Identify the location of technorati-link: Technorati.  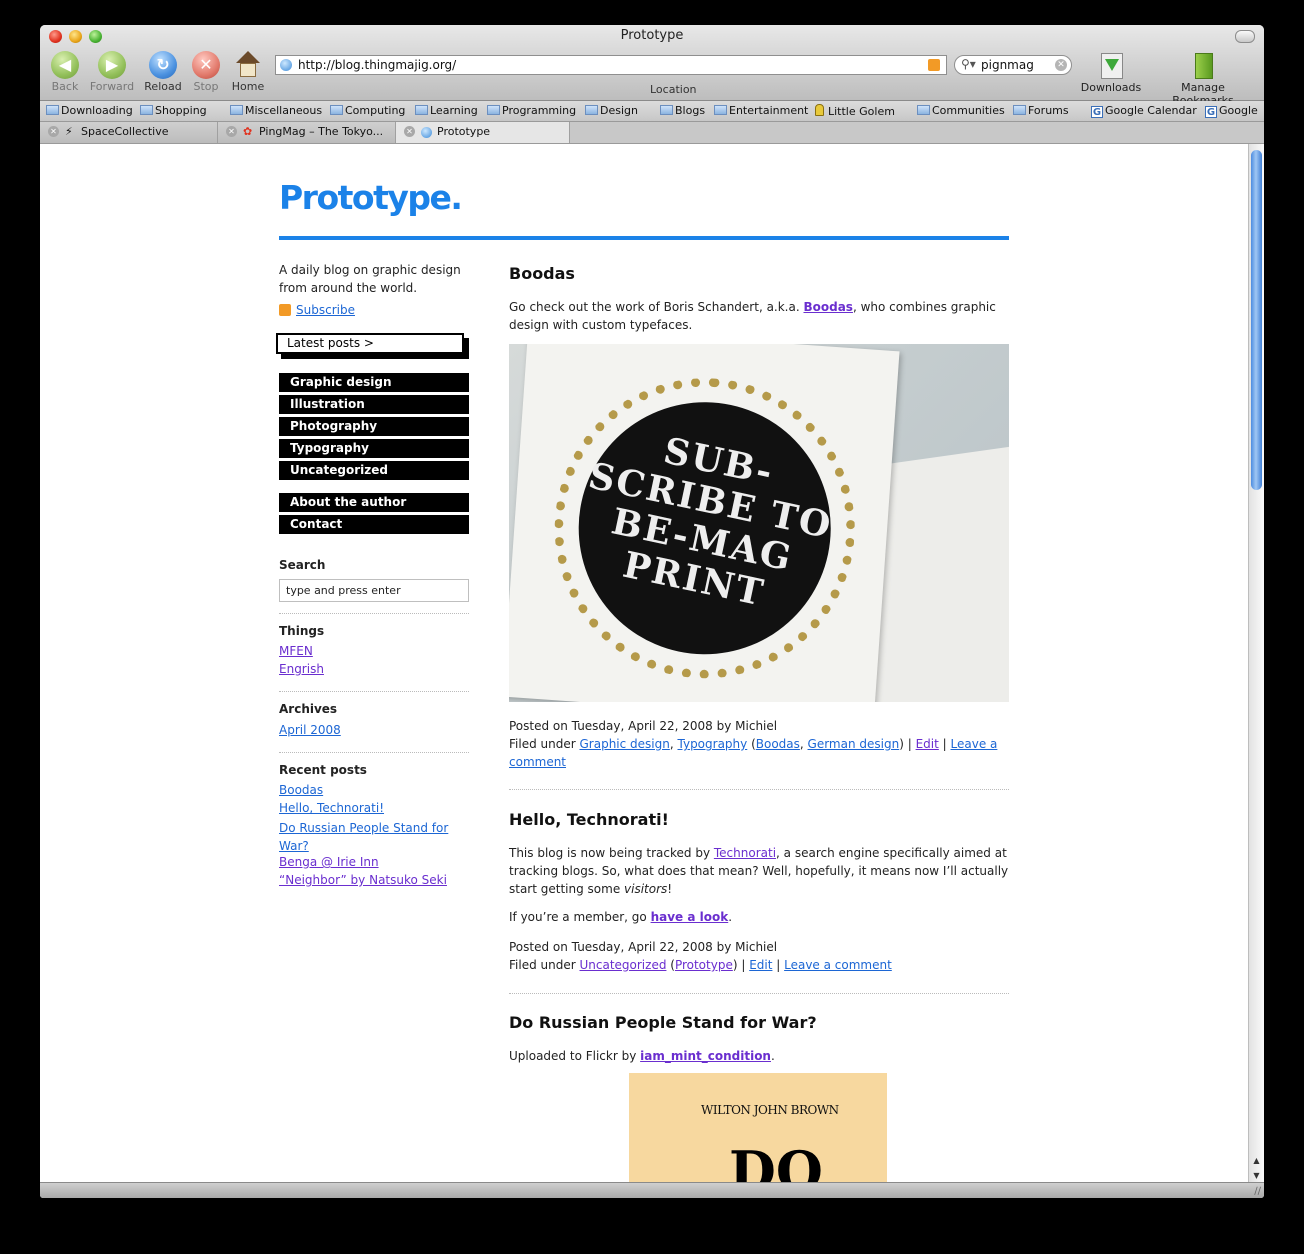
(745, 853).